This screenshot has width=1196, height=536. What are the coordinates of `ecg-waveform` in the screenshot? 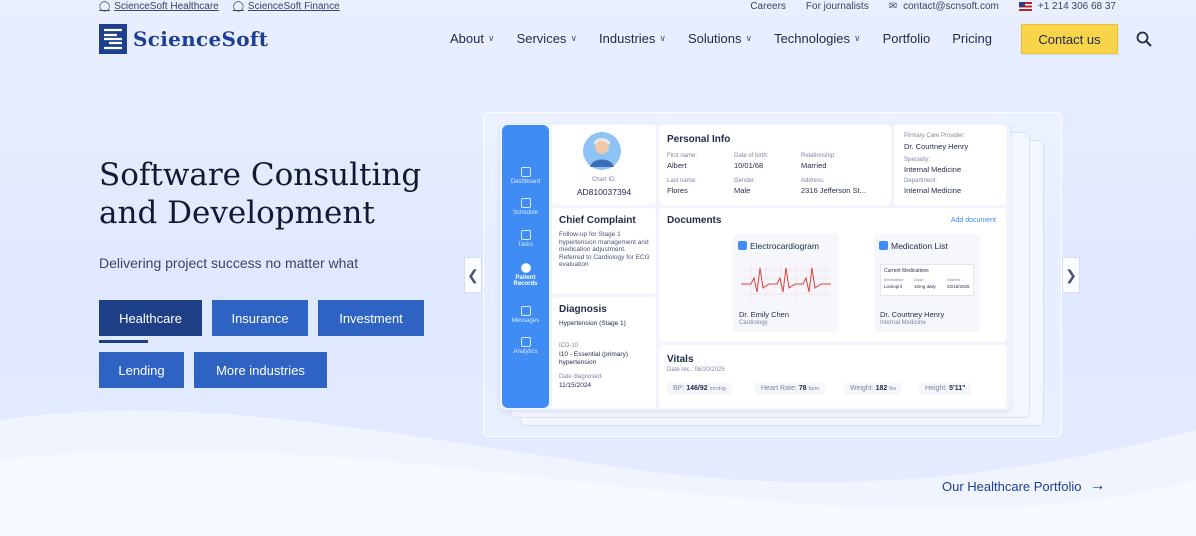 It's located at (786, 282).